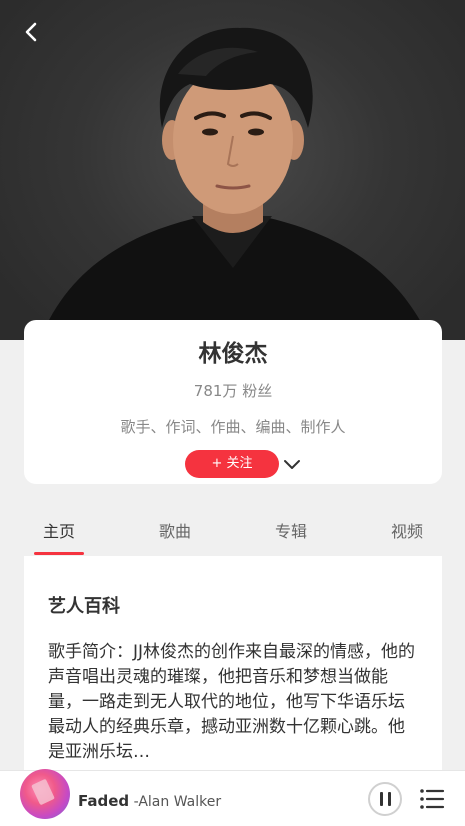 The width and height of the screenshot is (465, 826). I want to click on now-playing-info: Faded -Alan Walker, so click(149, 801).